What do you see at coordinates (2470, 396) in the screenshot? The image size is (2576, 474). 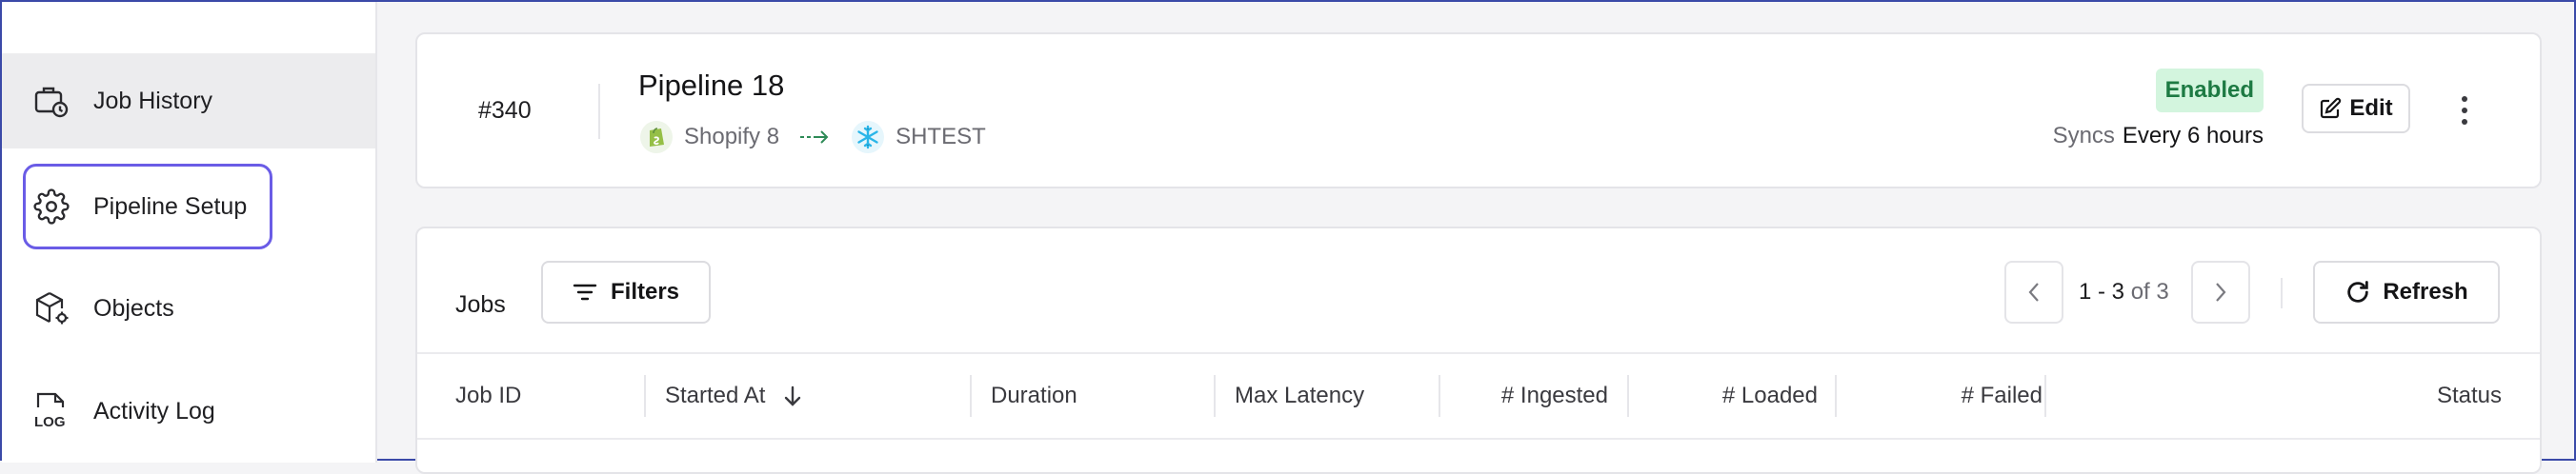 I see `column-header-status: Status` at bounding box center [2470, 396].